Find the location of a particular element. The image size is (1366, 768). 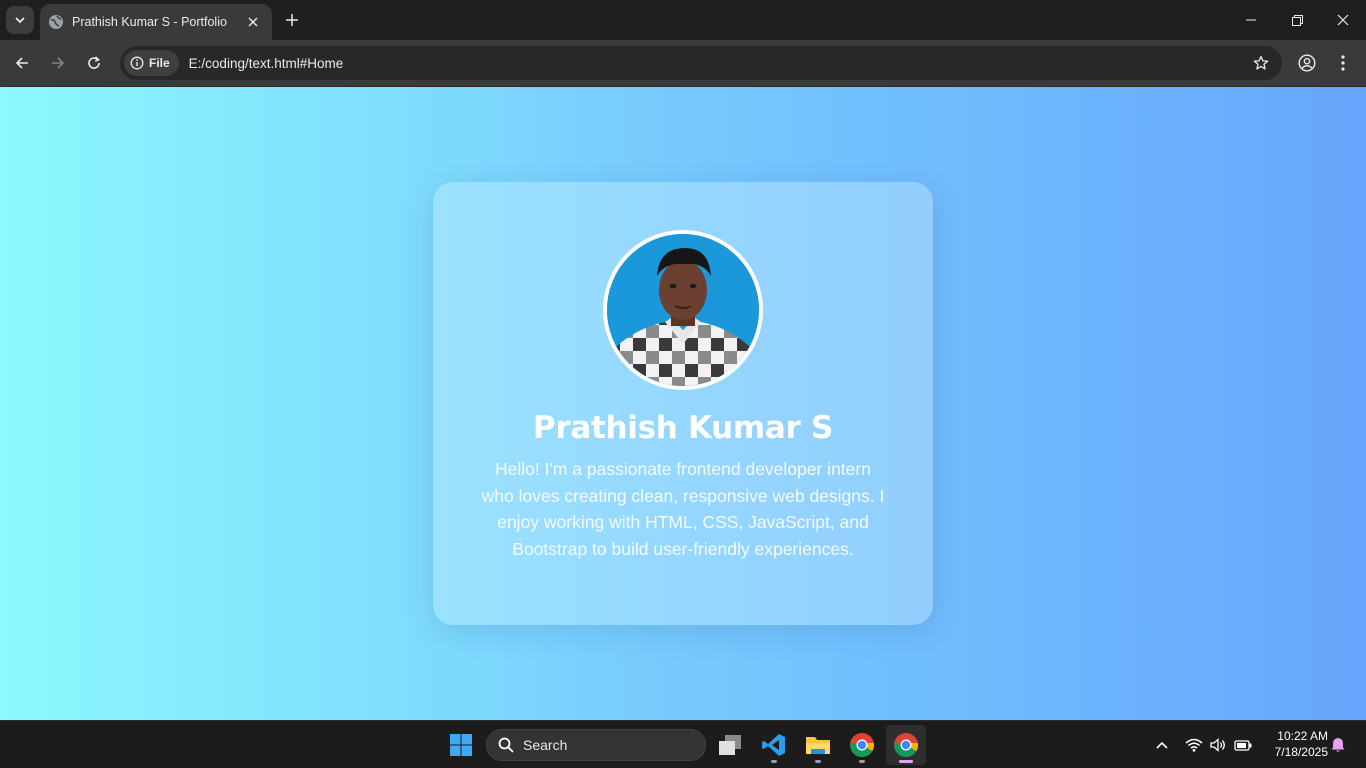

profile-photo is located at coordinates (683, 310).